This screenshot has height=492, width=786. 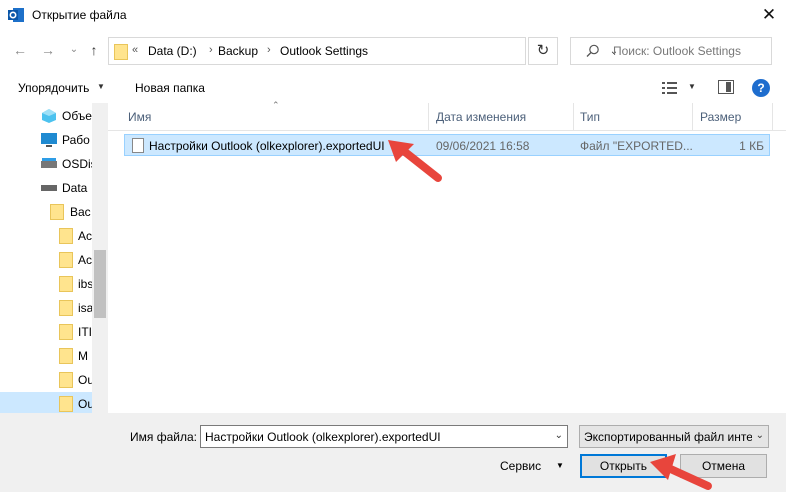 I want to click on 3d-objects-icon, so click(x=49, y=116).